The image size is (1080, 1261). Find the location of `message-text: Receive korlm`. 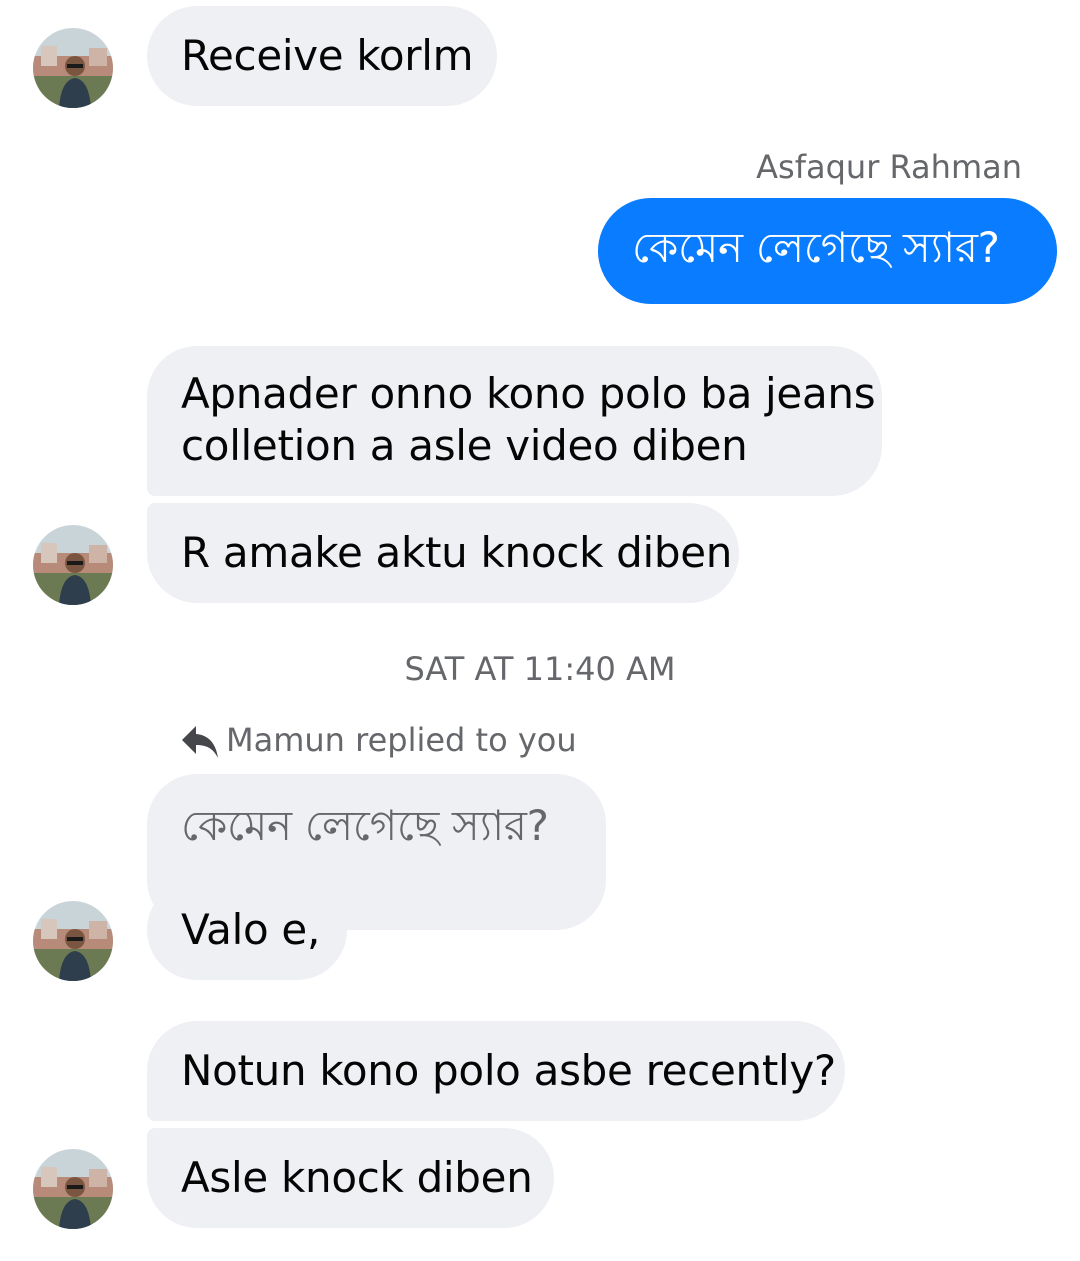

message-text: Receive korlm is located at coordinates (327, 55).